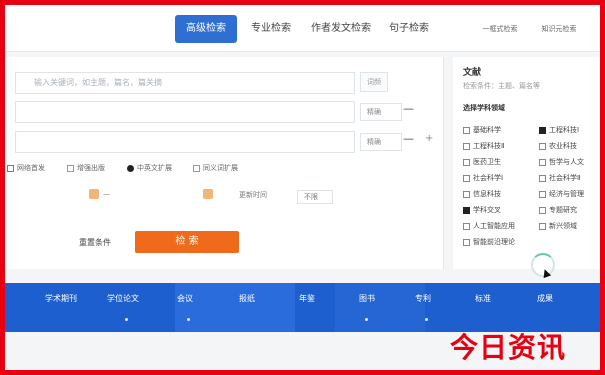 The height and width of the screenshot is (375, 605). What do you see at coordinates (487, 210) in the screenshot?
I see `category-label: 学科交叉` at bounding box center [487, 210].